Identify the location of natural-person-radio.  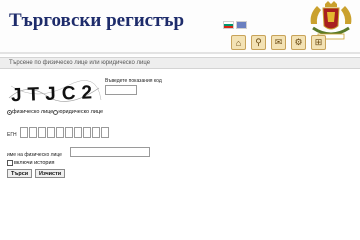
(9, 112).